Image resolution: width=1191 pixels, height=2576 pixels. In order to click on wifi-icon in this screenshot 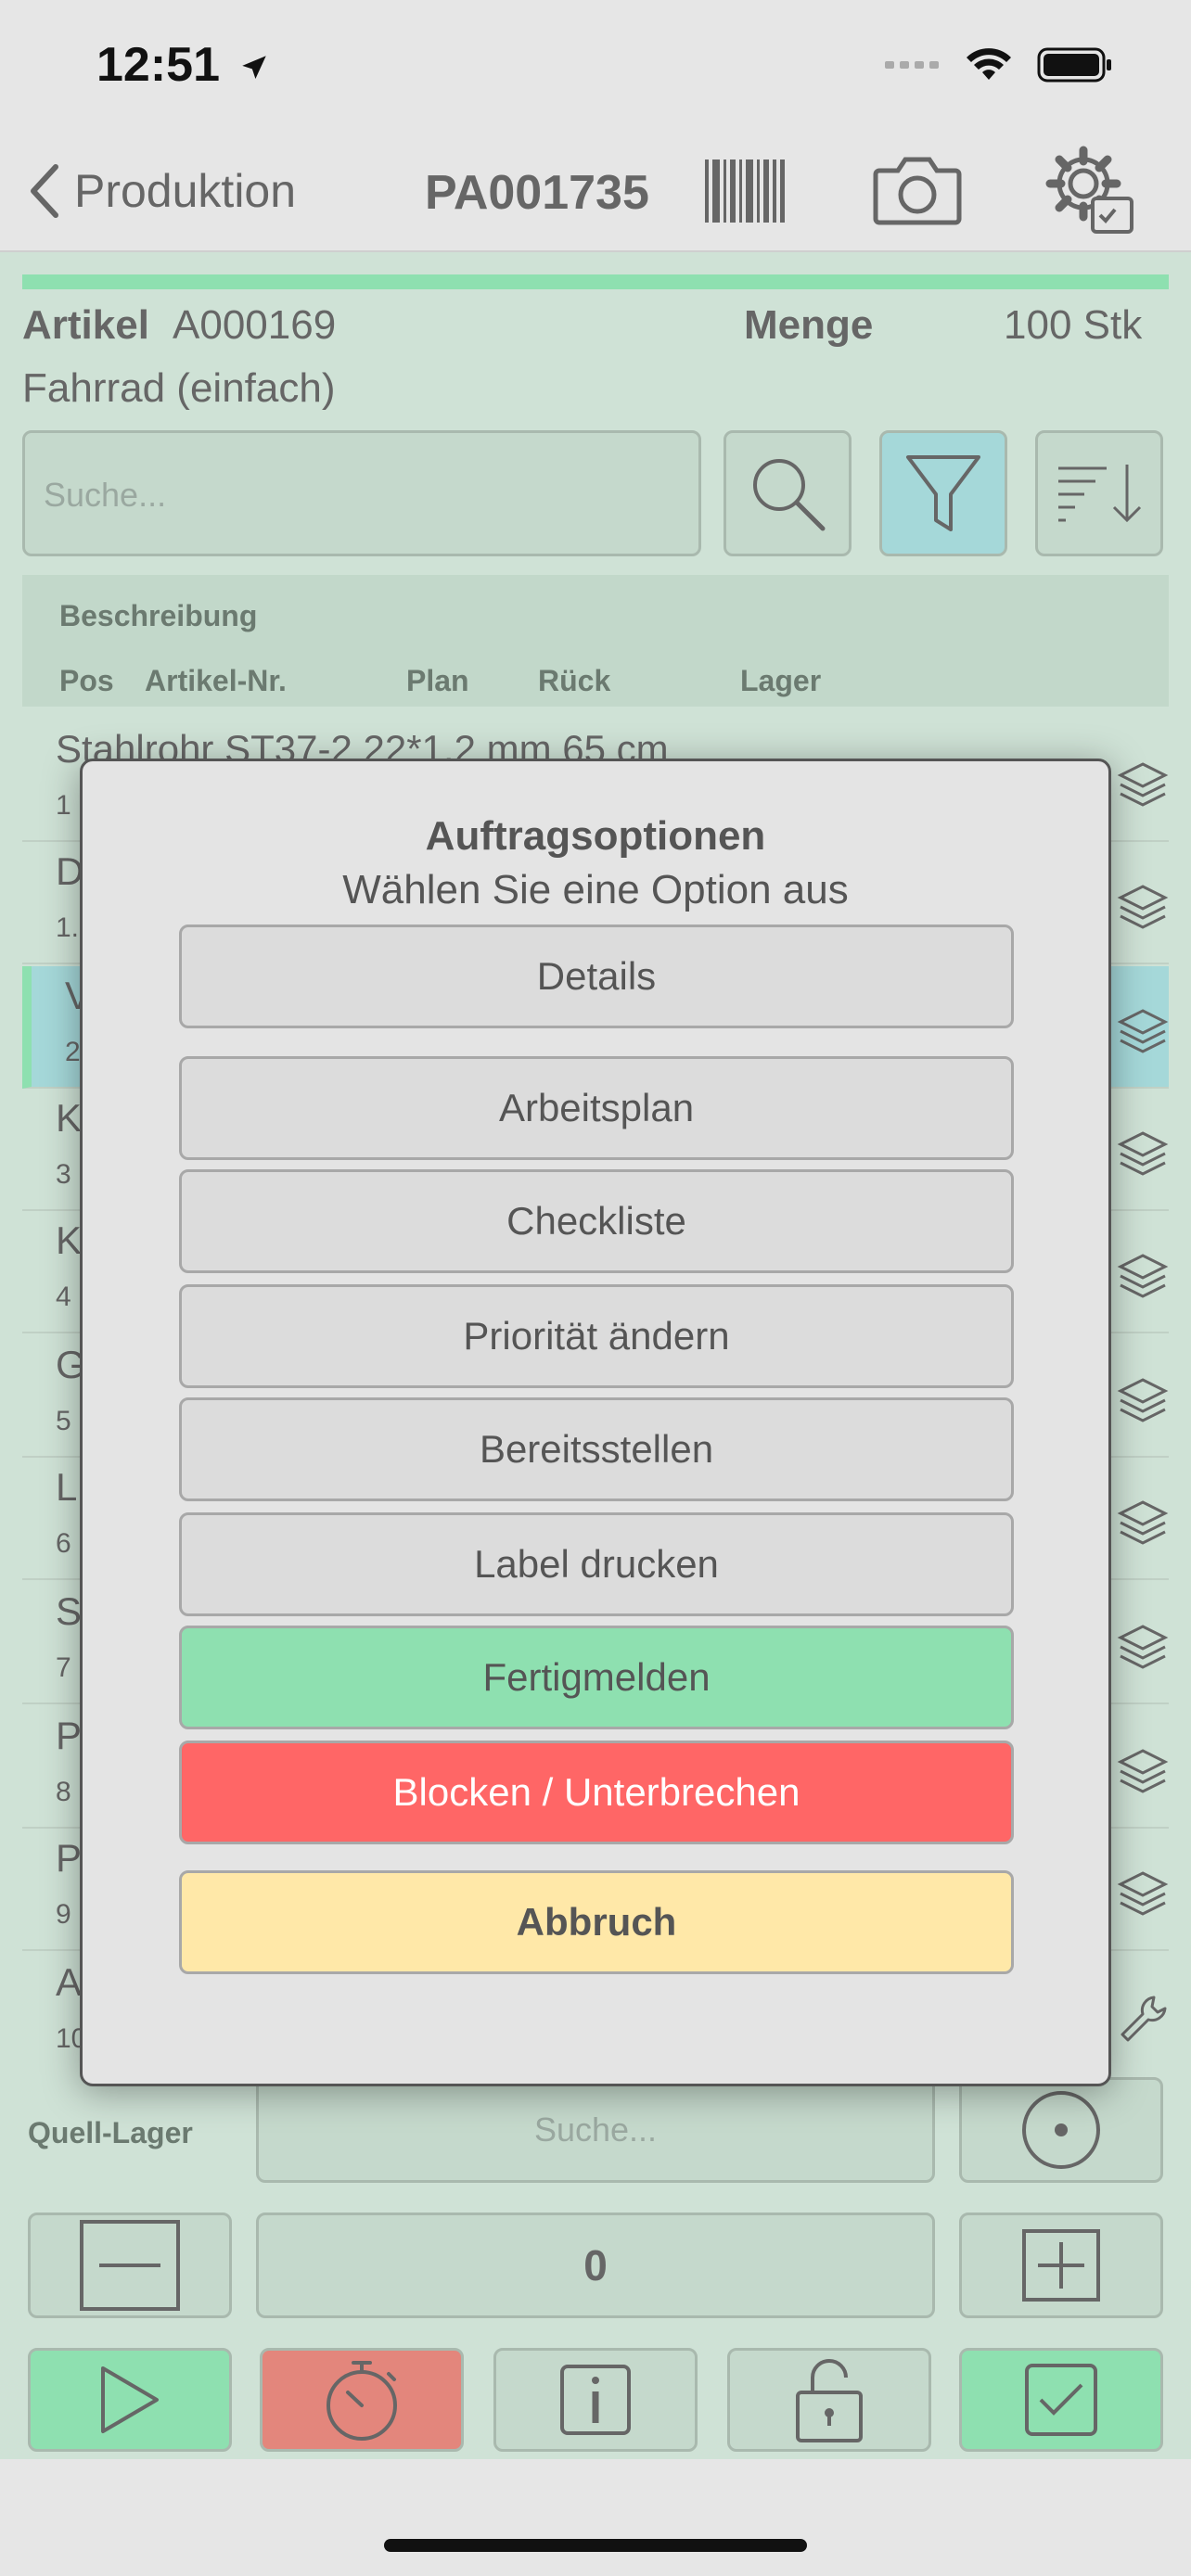, I will do `click(989, 64)`.